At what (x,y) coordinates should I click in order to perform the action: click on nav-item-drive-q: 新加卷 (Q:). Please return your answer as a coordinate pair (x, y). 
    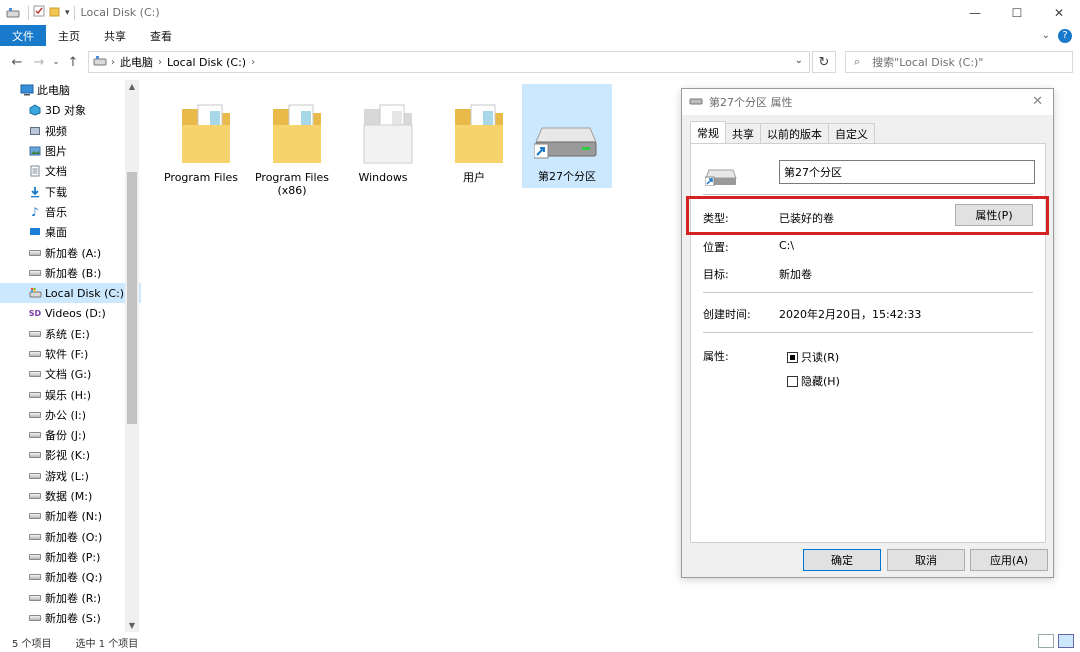
    Looking at the image, I should click on (70, 577).